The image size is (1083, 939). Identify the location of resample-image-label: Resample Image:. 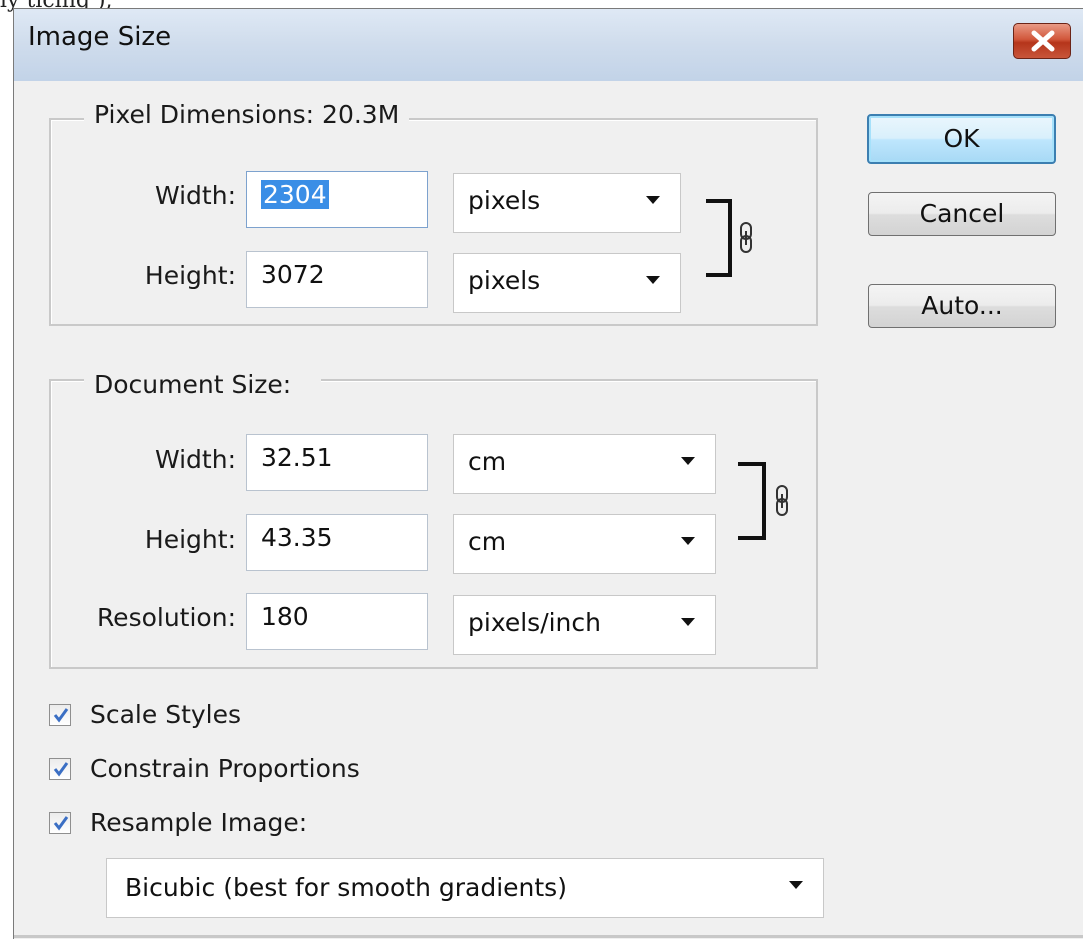
(198, 823).